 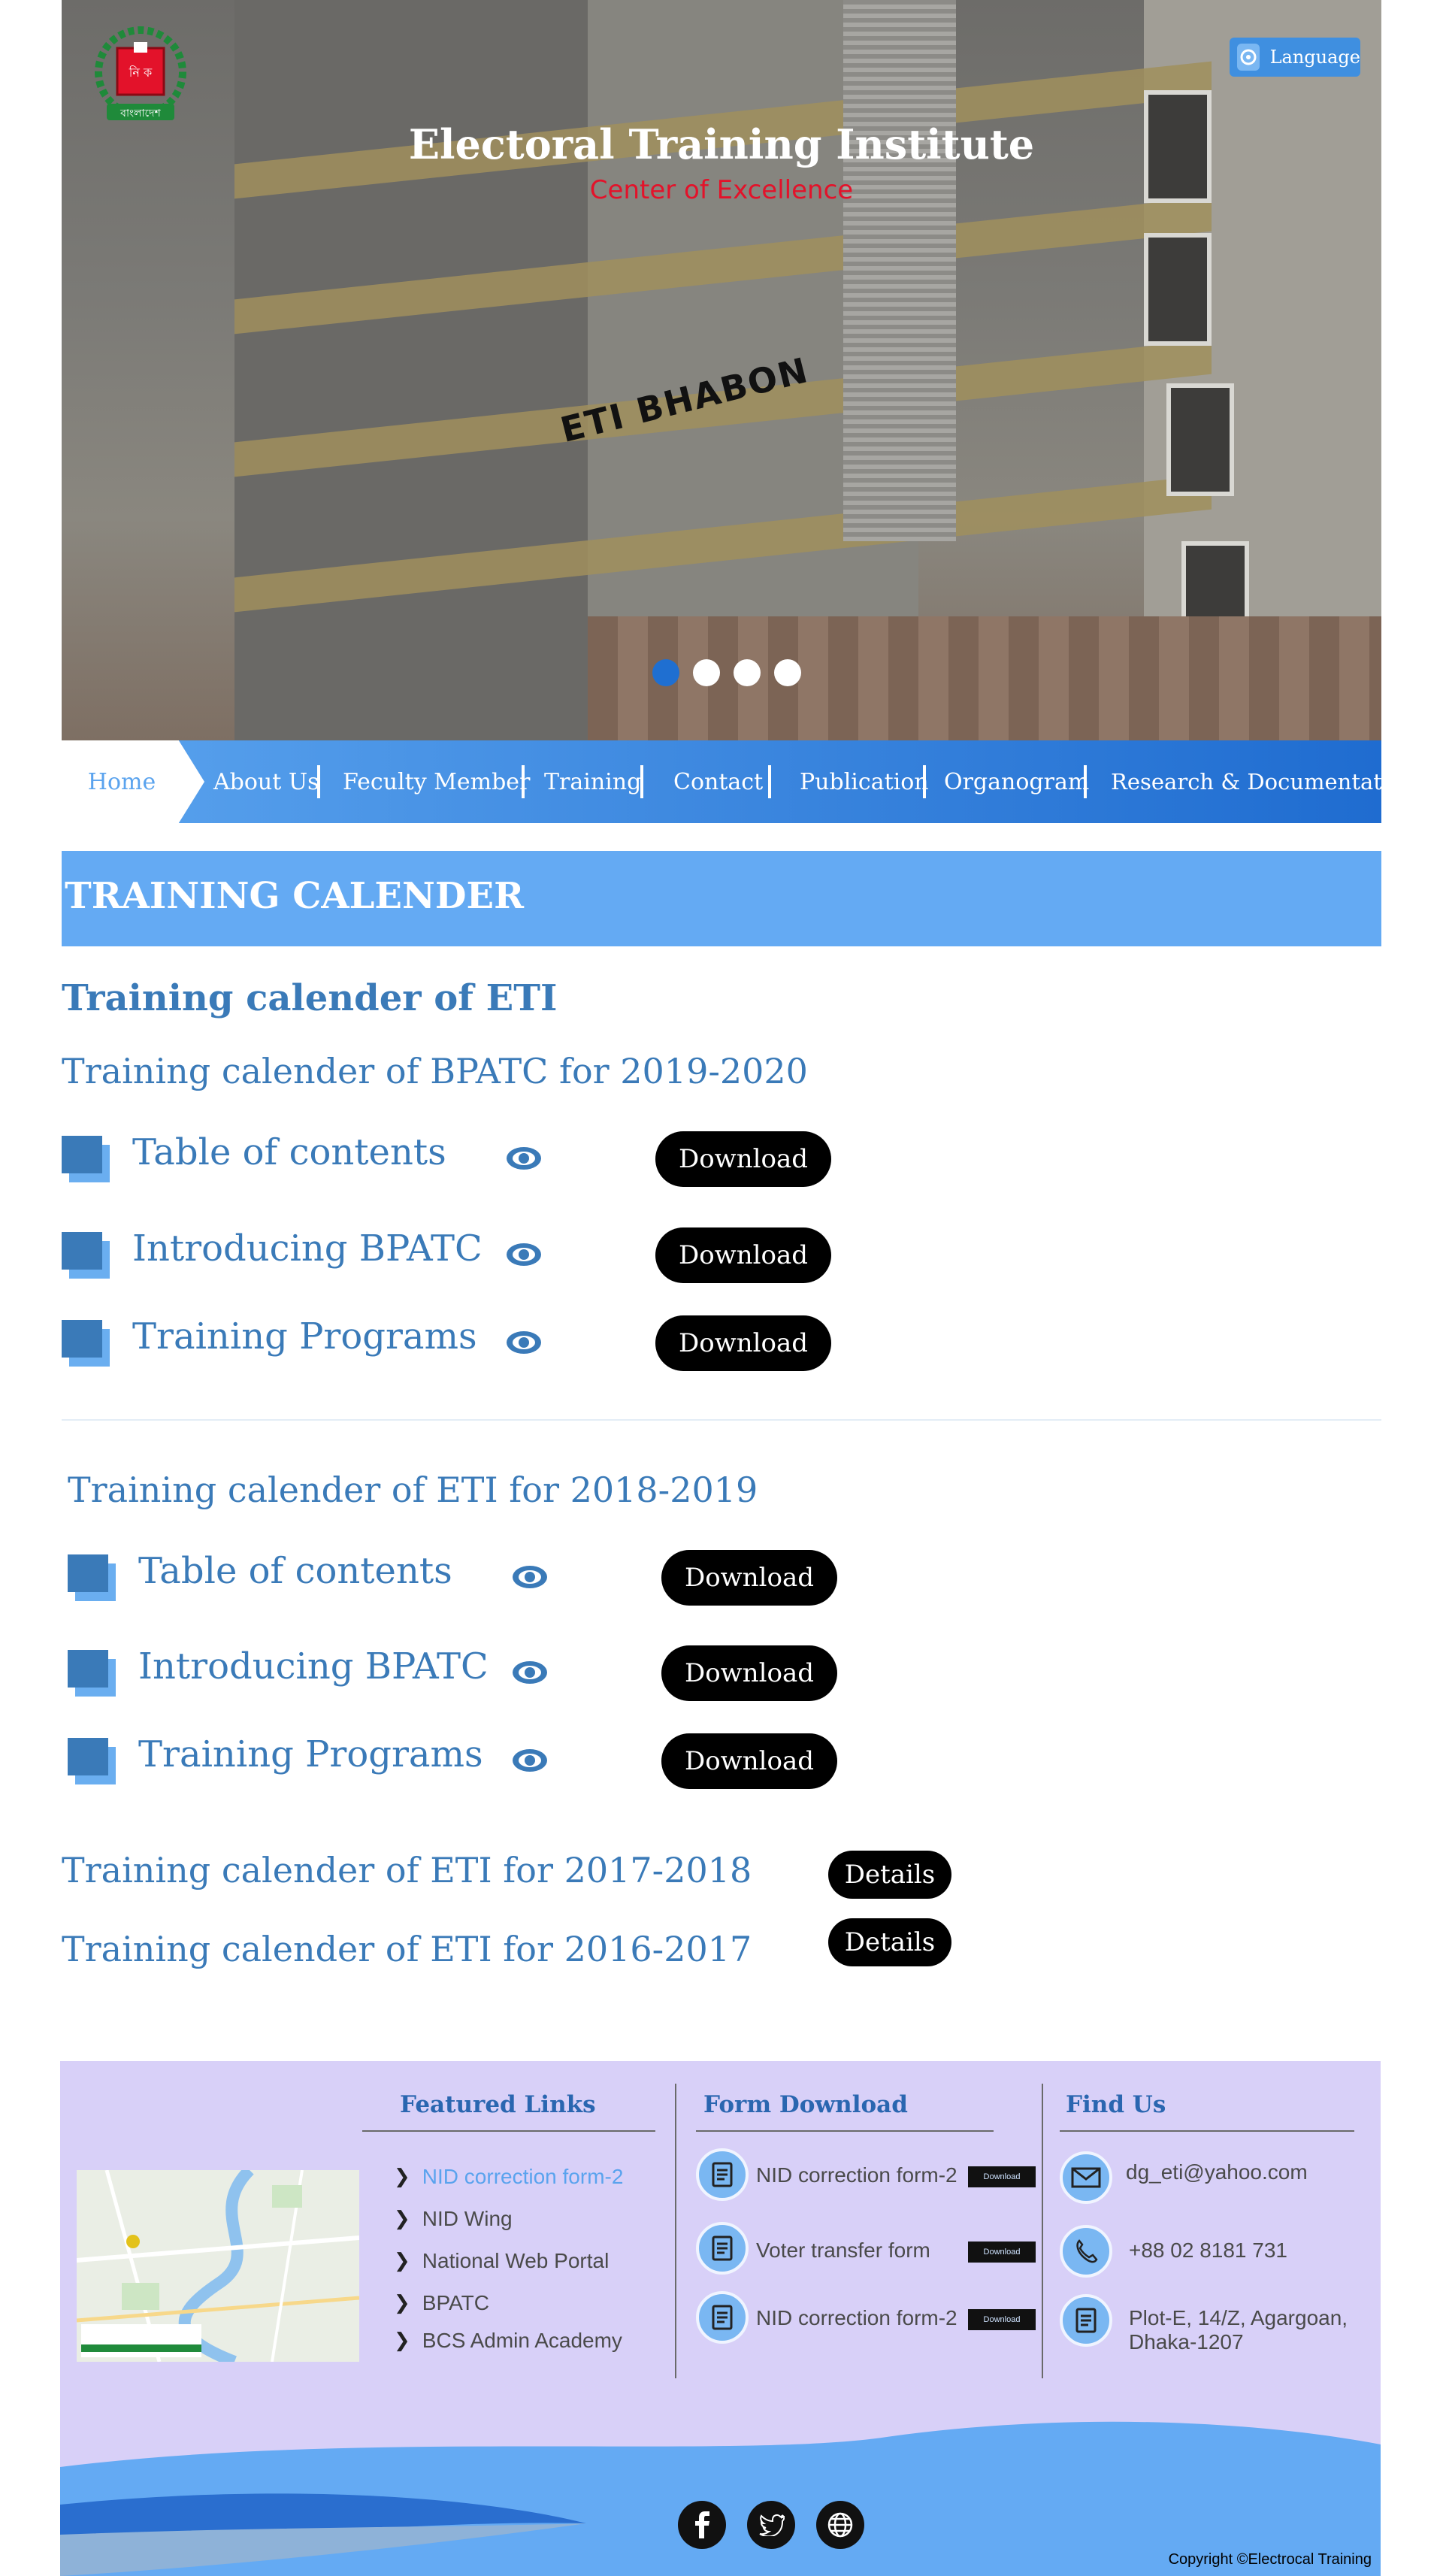 What do you see at coordinates (502, 2261) in the screenshot?
I see `featured-link: ❯ National Web Portal` at bounding box center [502, 2261].